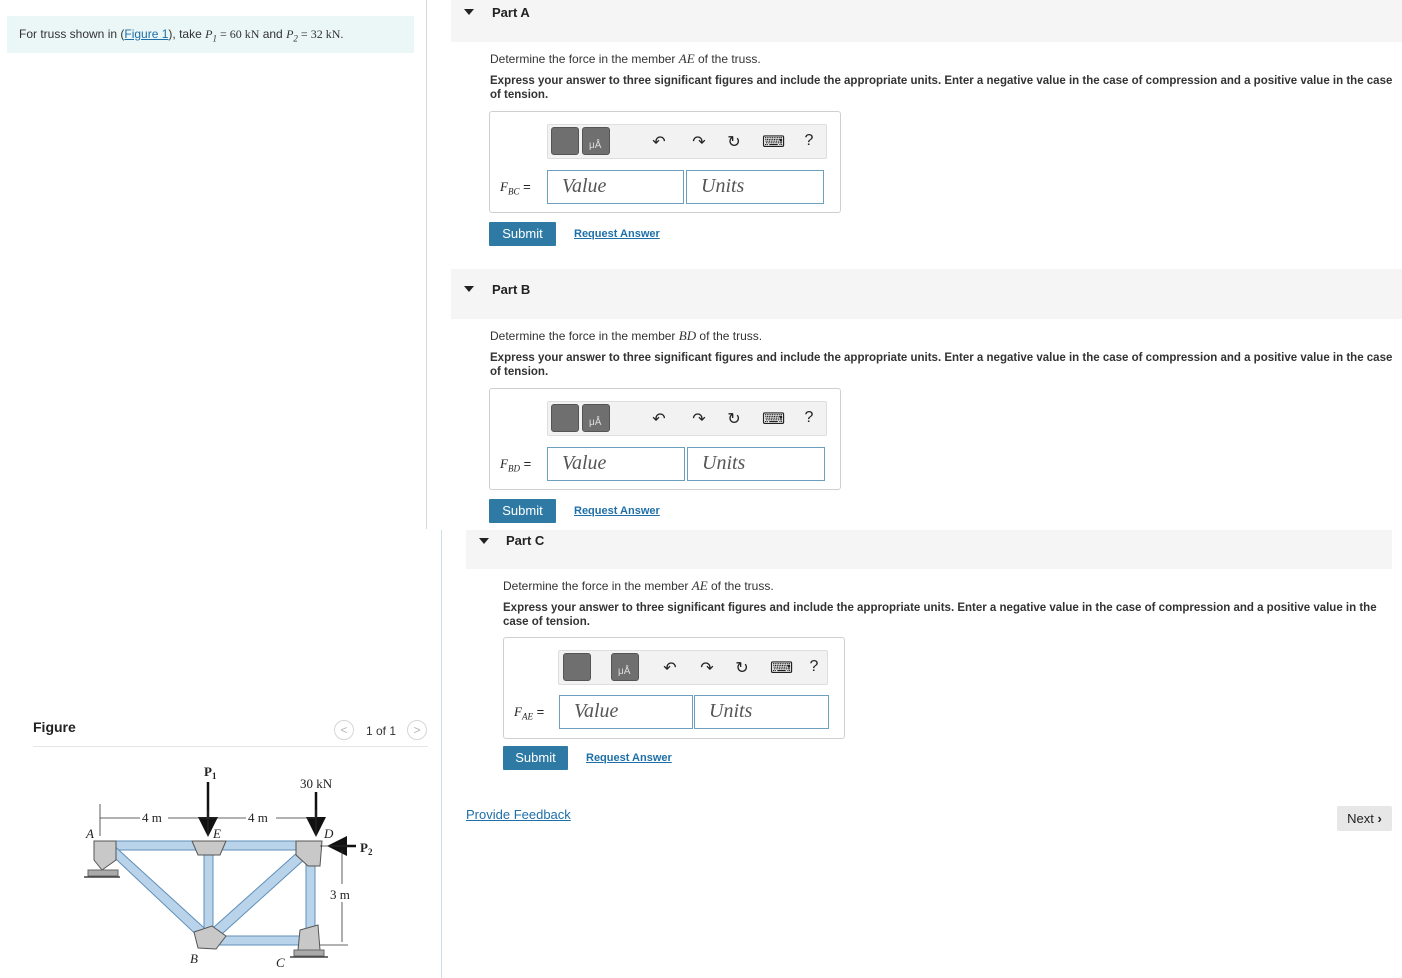 The image size is (1402, 978). I want to click on next-button: Next ›, so click(1364, 818).